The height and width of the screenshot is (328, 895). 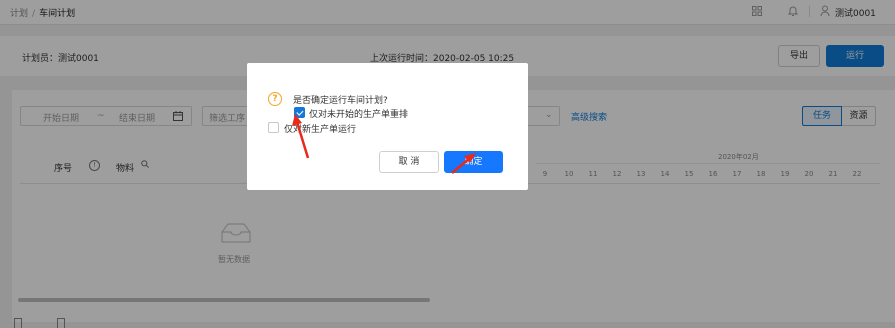 I want to click on option1-checkbox, so click(x=299, y=112).